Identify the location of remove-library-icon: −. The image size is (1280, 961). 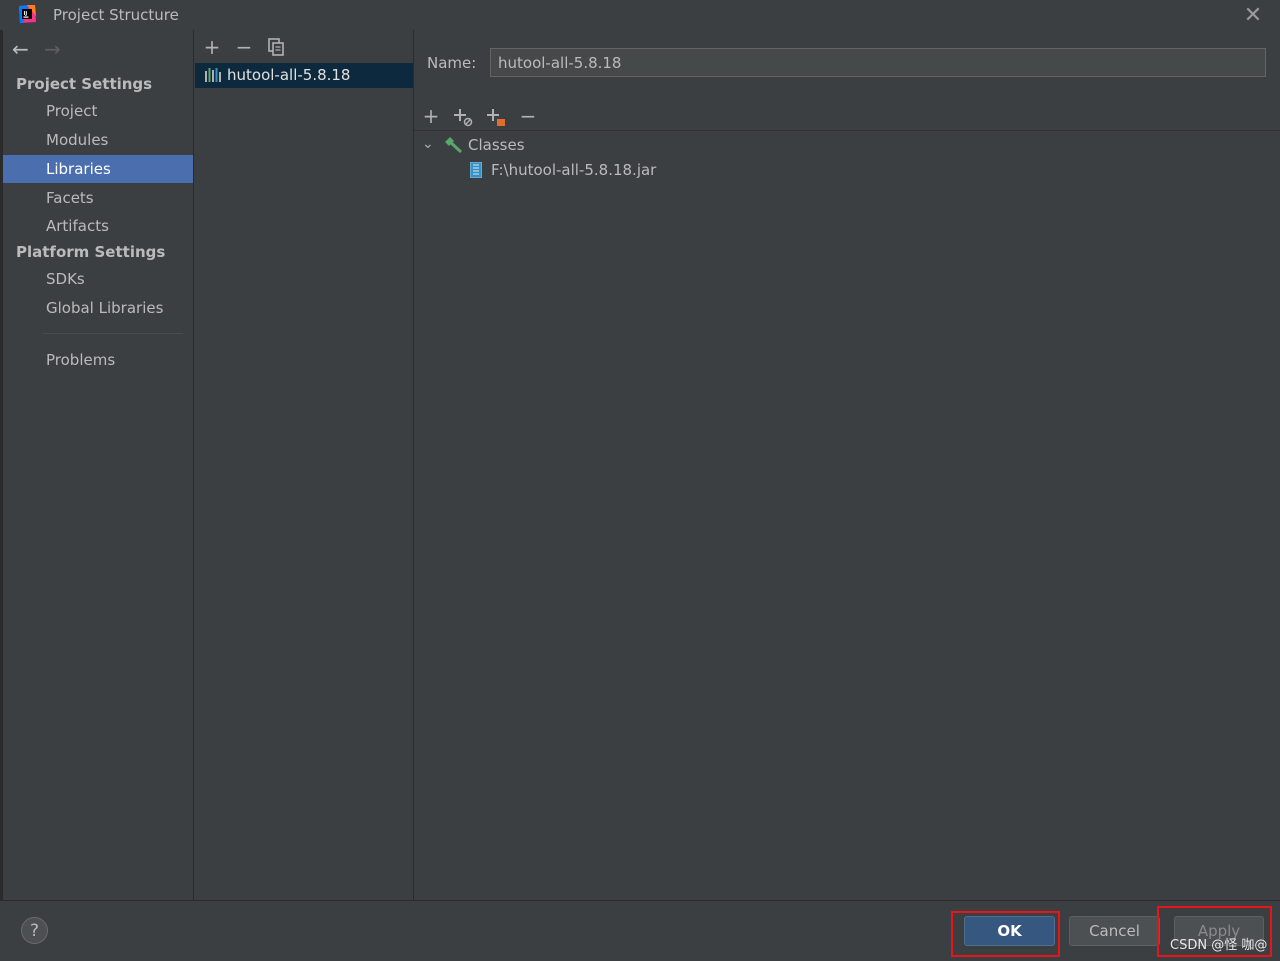
(244, 47).